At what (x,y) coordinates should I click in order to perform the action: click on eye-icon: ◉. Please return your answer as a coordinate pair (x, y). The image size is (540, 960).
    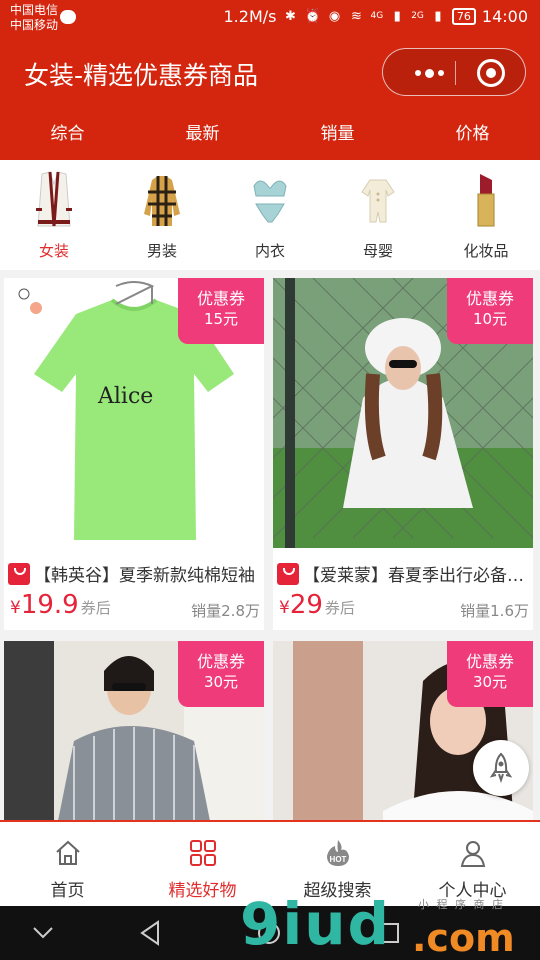
    Looking at the image, I should click on (334, 16).